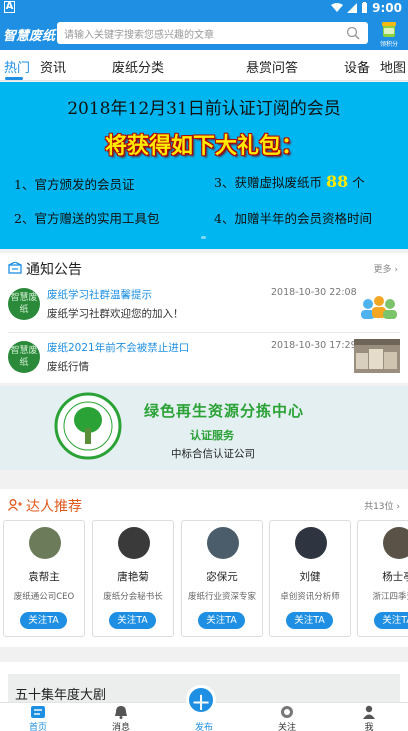  I want to click on ad-subtitle: 认证服务, so click(212, 435).